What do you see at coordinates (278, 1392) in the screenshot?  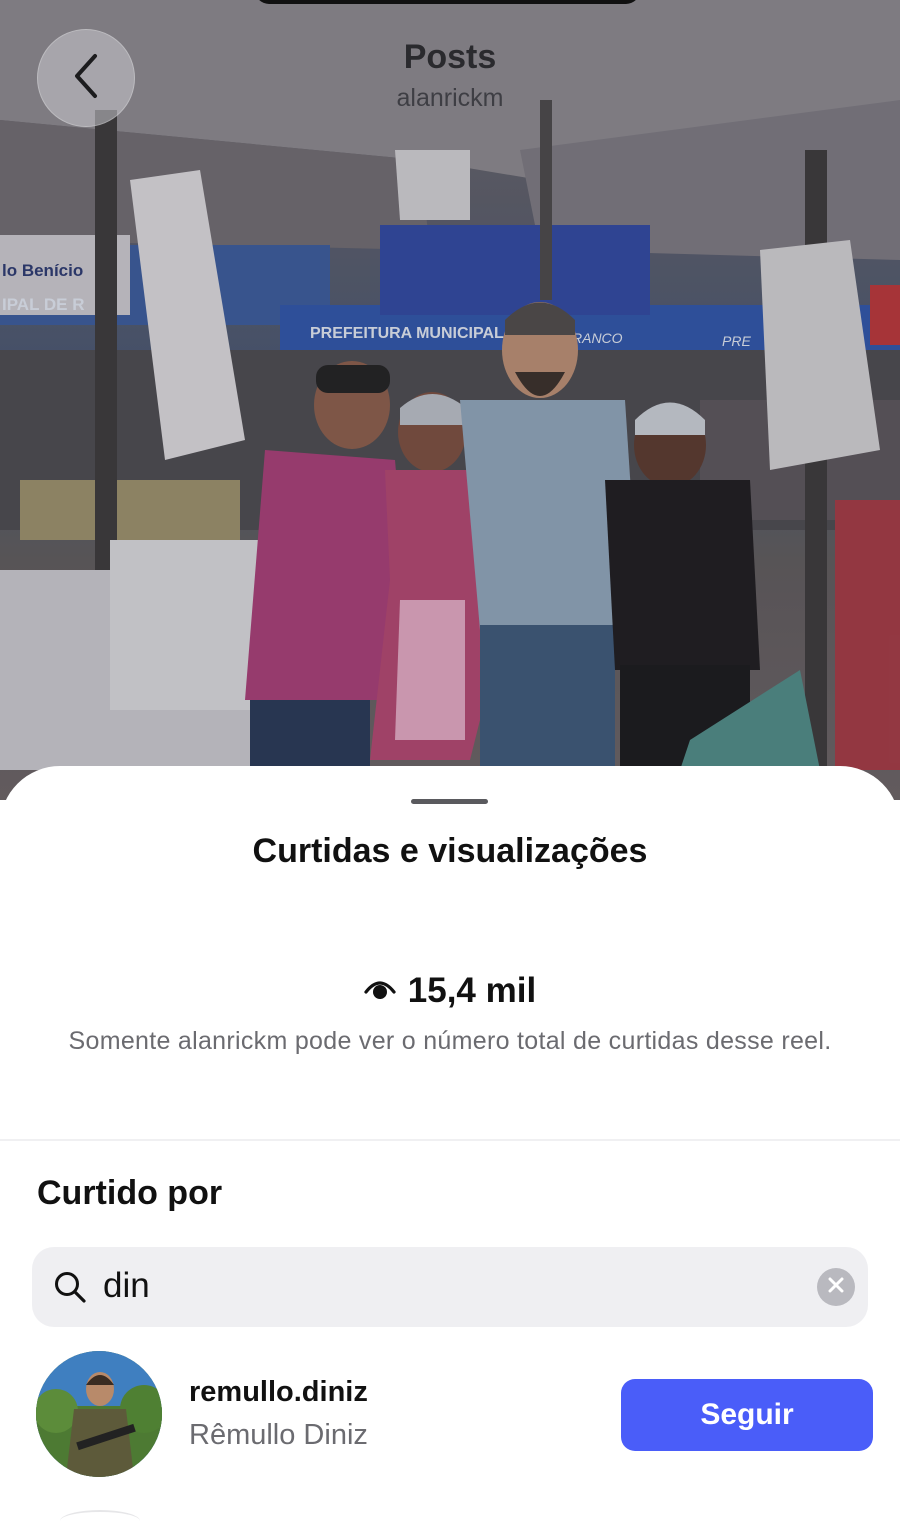 I see `username: remullo.diniz` at bounding box center [278, 1392].